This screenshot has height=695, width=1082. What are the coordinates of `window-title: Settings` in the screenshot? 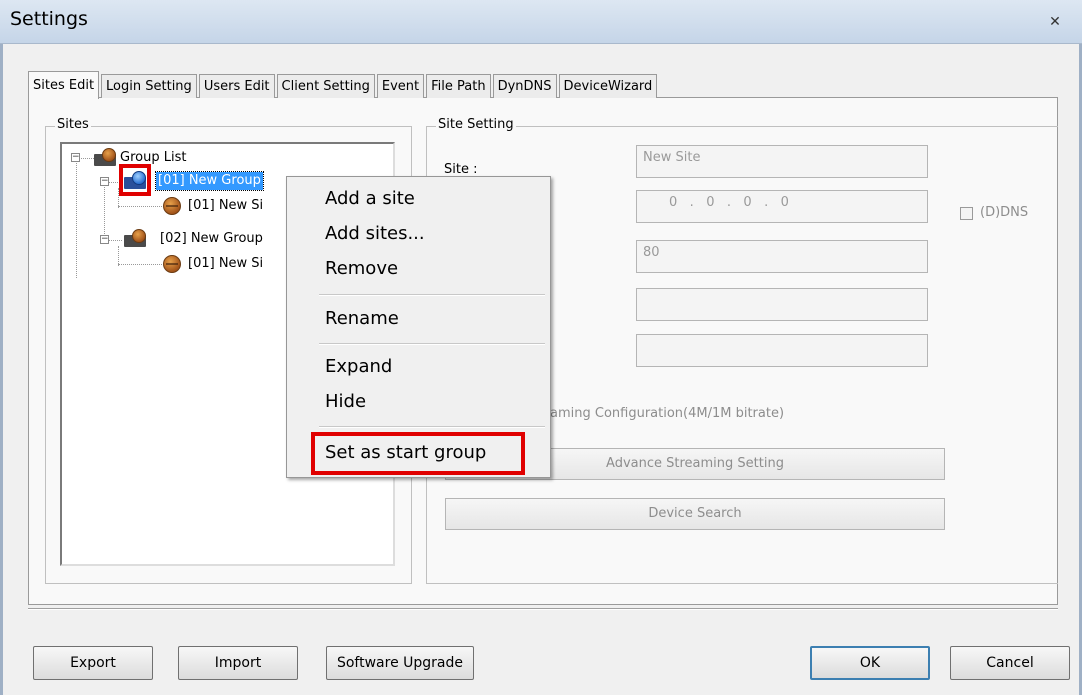 It's located at (49, 19).